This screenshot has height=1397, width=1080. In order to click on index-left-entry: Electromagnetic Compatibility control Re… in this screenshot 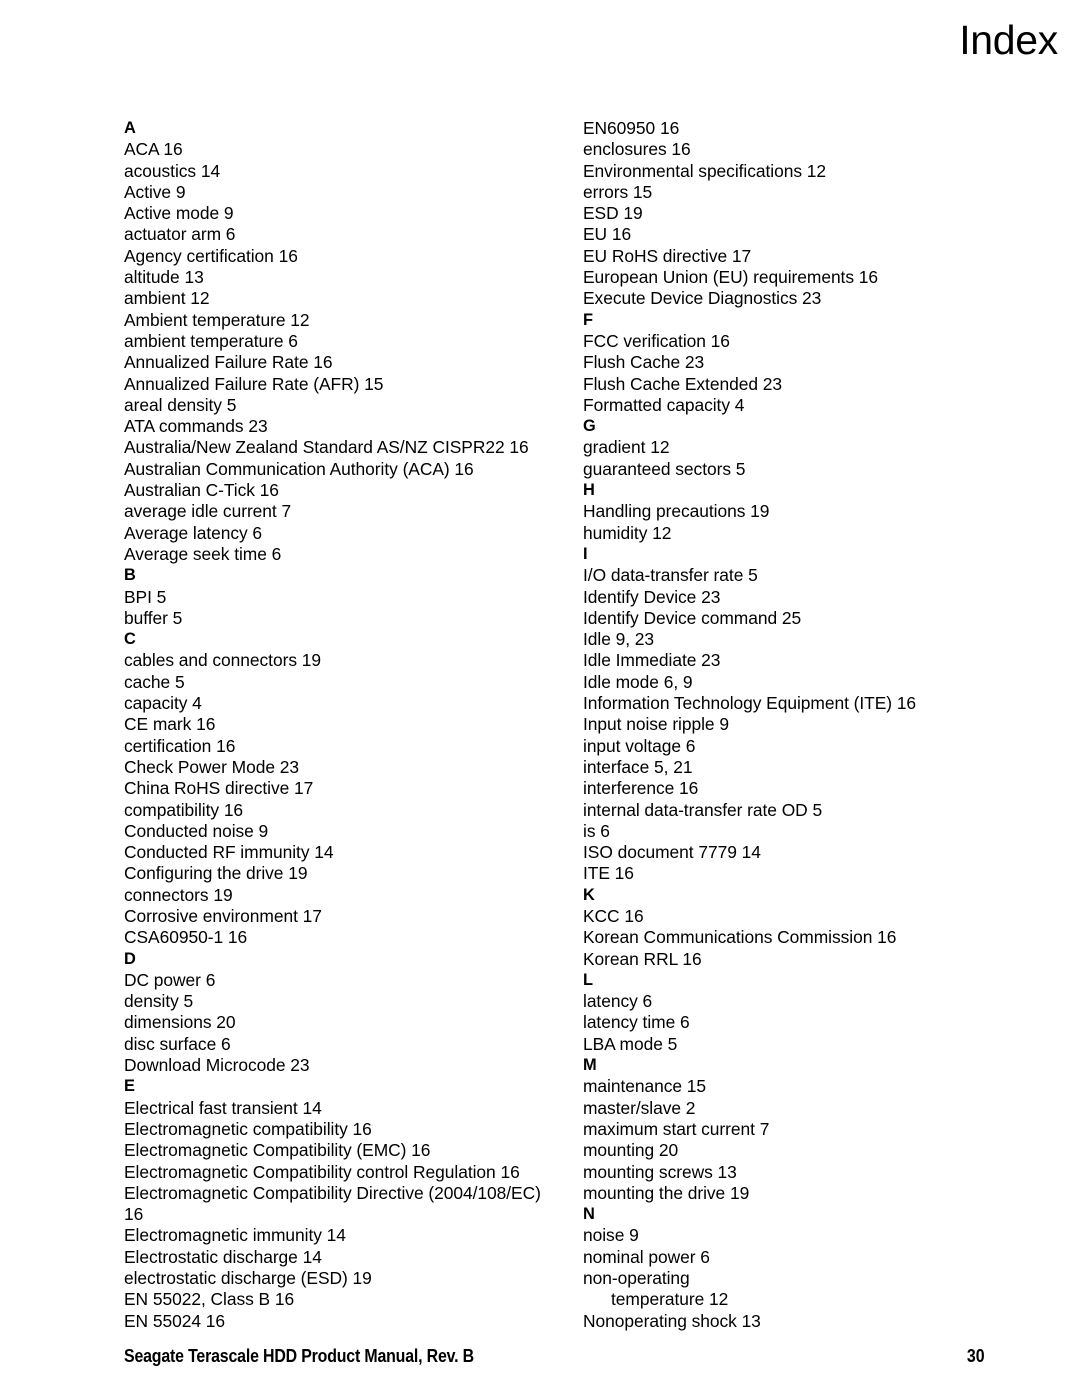, I will do `click(322, 1171)`.